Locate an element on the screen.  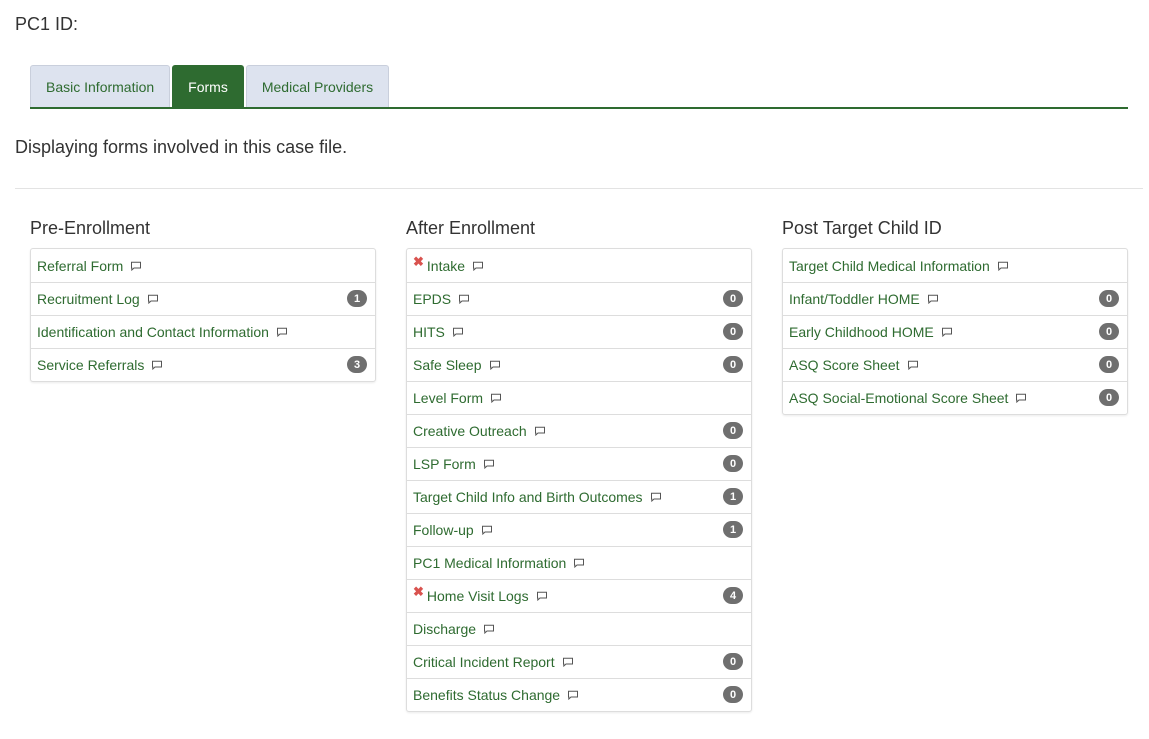
form-list-item: ✖ Intake is located at coordinates (579, 265).